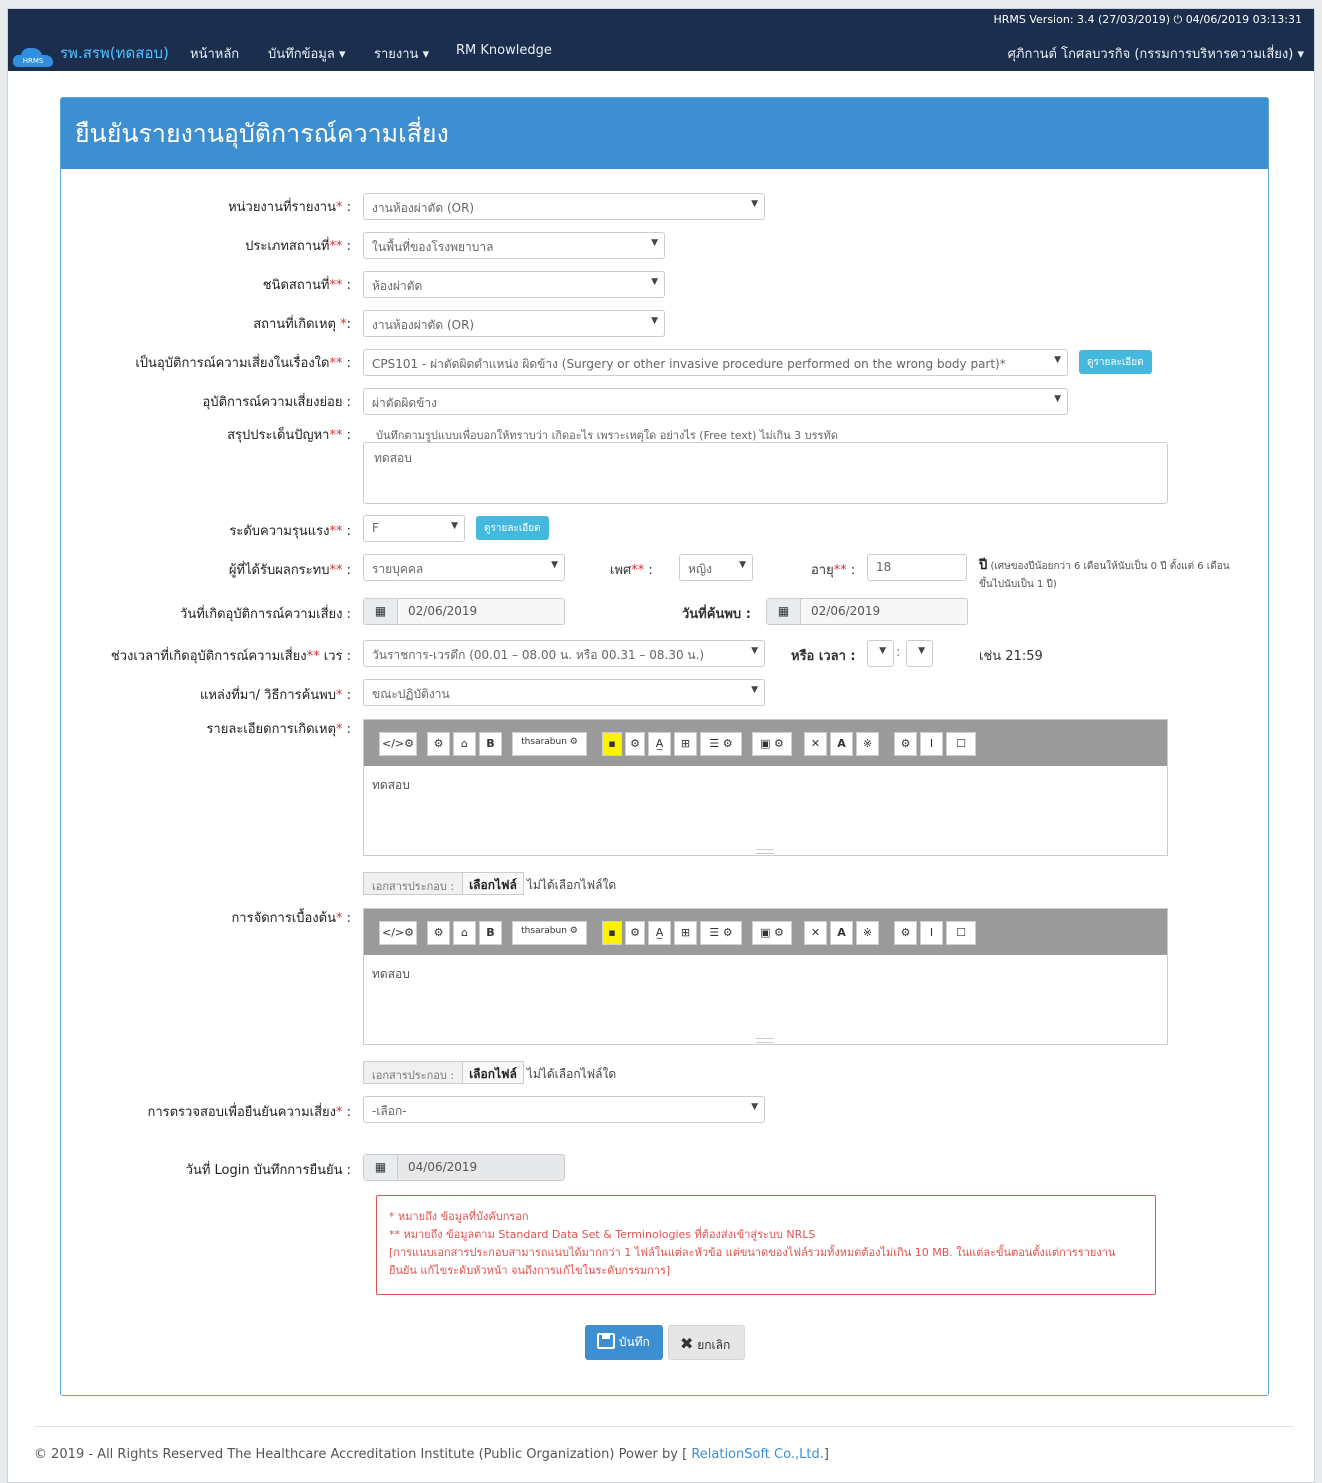 The width and height of the screenshot is (1322, 1483). Describe the element at coordinates (716, 567) in the screenshot. I see `sex-select: หญิง ▼` at that location.